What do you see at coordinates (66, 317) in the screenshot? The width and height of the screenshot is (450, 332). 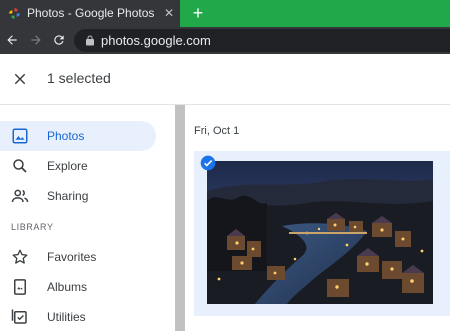 I see `sidebar-item-label: Utilities` at bounding box center [66, 317].